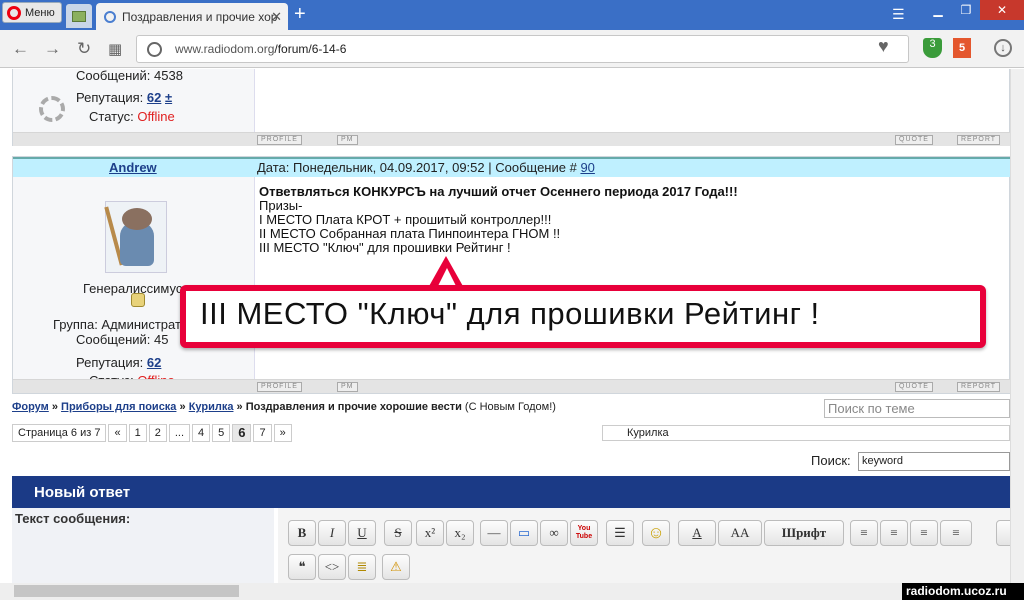 Image resolution: width=1024 pixels, height=600 pixels. What do you see at coordinates (656, 533) in the screenshot?
I see `smiley-button: ☺` at bounding box center [656, 533].